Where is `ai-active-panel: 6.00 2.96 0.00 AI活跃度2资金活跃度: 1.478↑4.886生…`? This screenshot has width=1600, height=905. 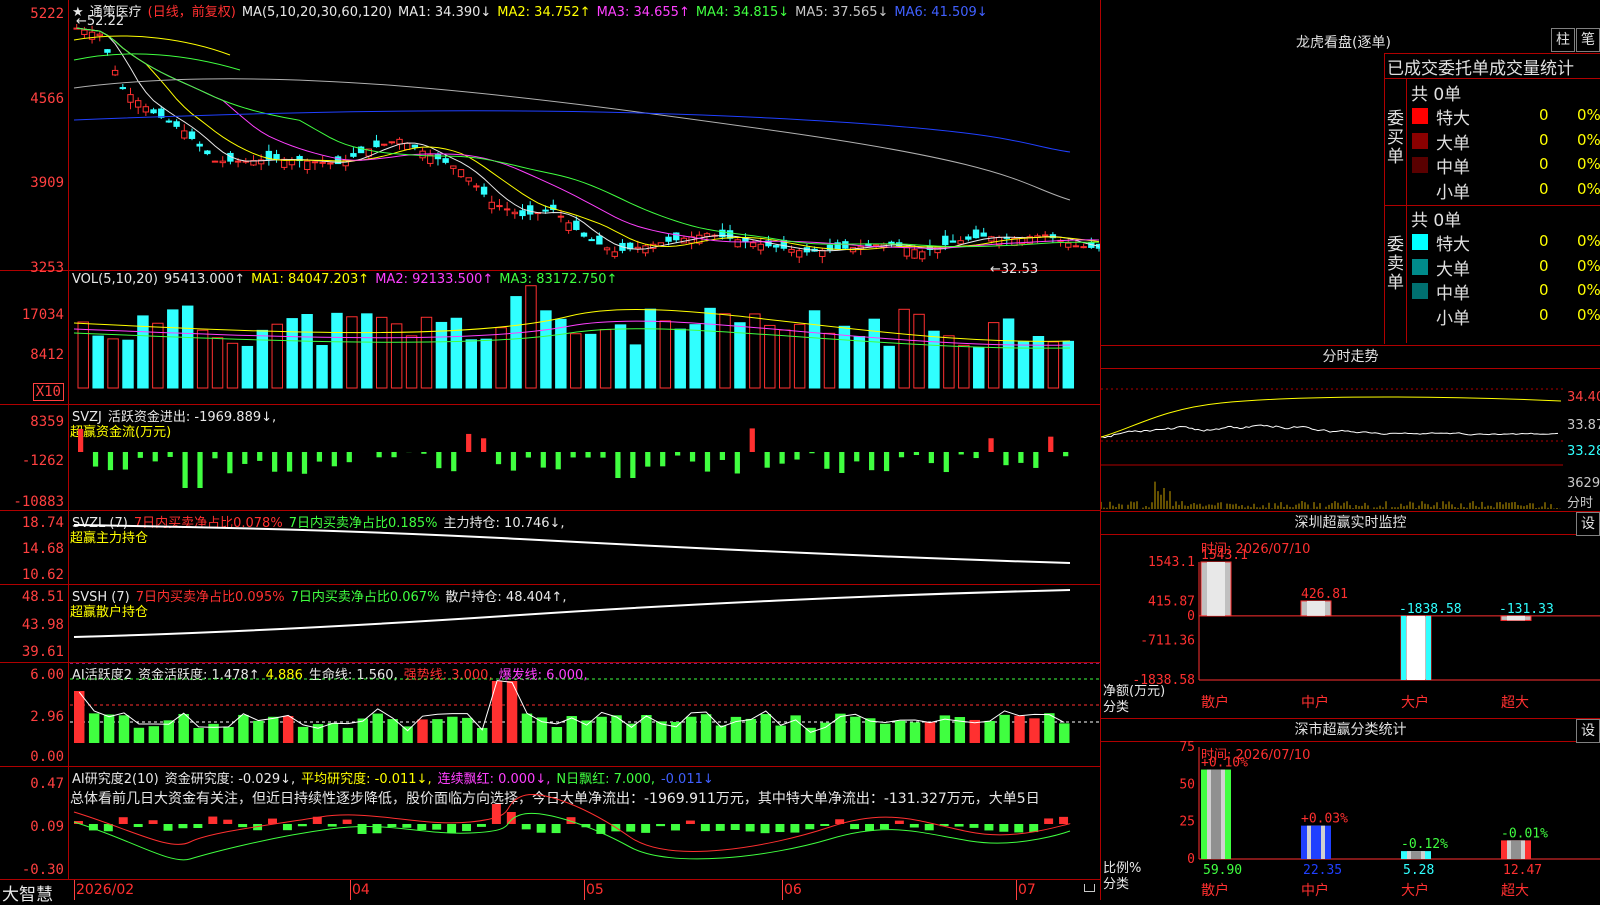
ai-active-panel: 6.00 2.96 0.00 AI活跃度2资金活跃度: 1.478↑4.886生… is located at coordinates (550, 715).